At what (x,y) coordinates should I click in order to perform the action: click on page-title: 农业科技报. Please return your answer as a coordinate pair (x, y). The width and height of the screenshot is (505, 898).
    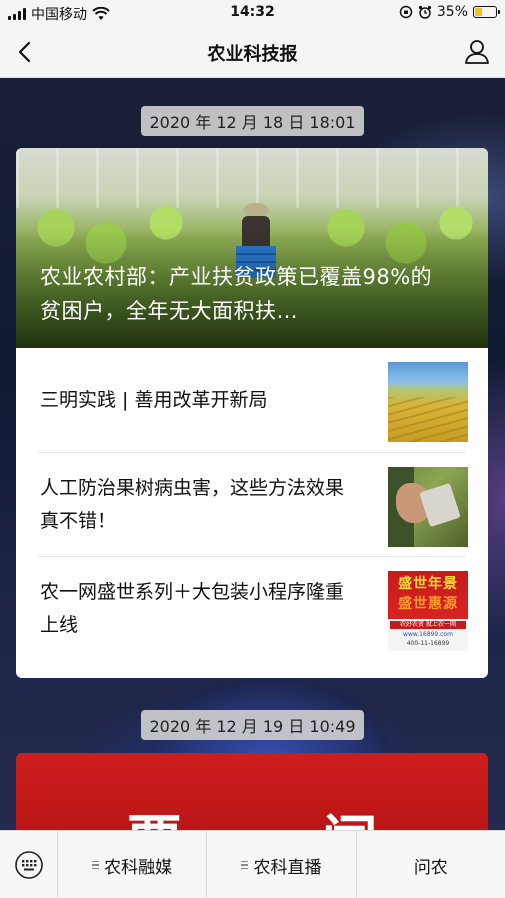
    Looking at the image, I should click on (252, 54).